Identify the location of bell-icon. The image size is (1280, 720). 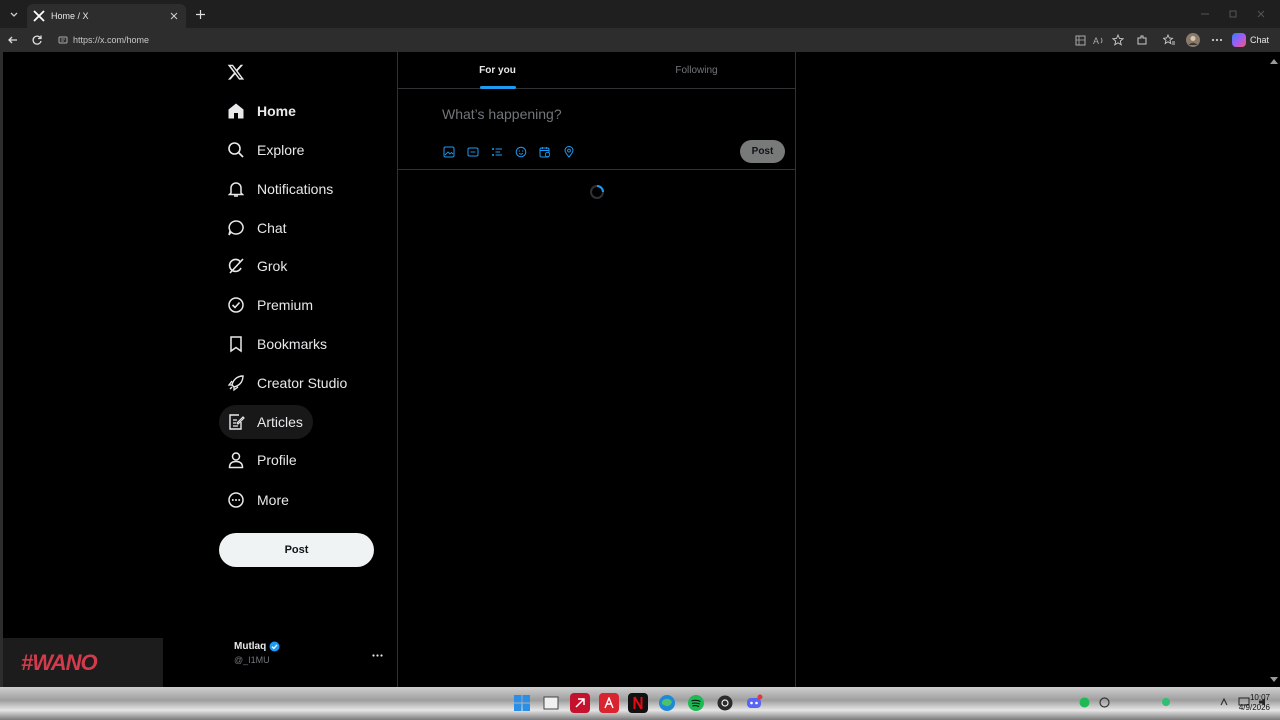
(236, 189).